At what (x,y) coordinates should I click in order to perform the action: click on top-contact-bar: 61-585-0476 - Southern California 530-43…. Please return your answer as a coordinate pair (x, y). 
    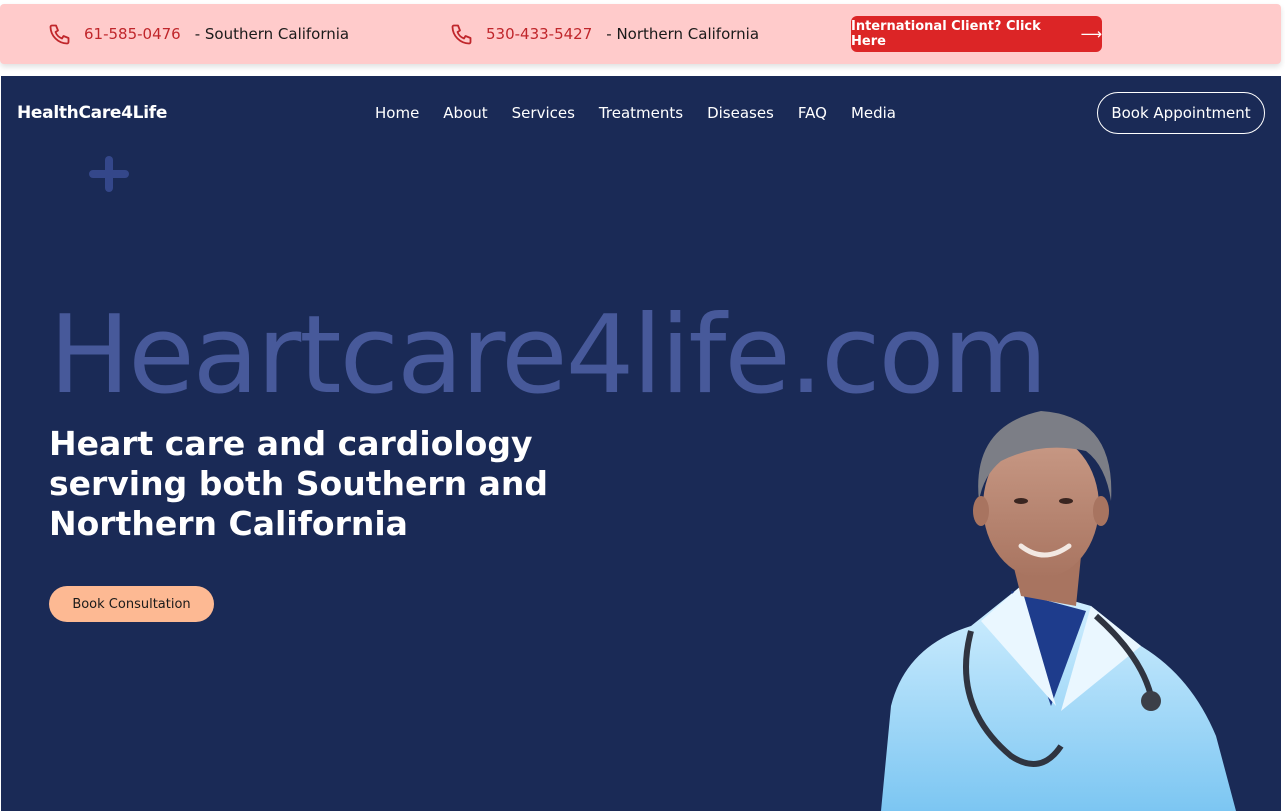
    Looking at the image, I should click on (640, 34).